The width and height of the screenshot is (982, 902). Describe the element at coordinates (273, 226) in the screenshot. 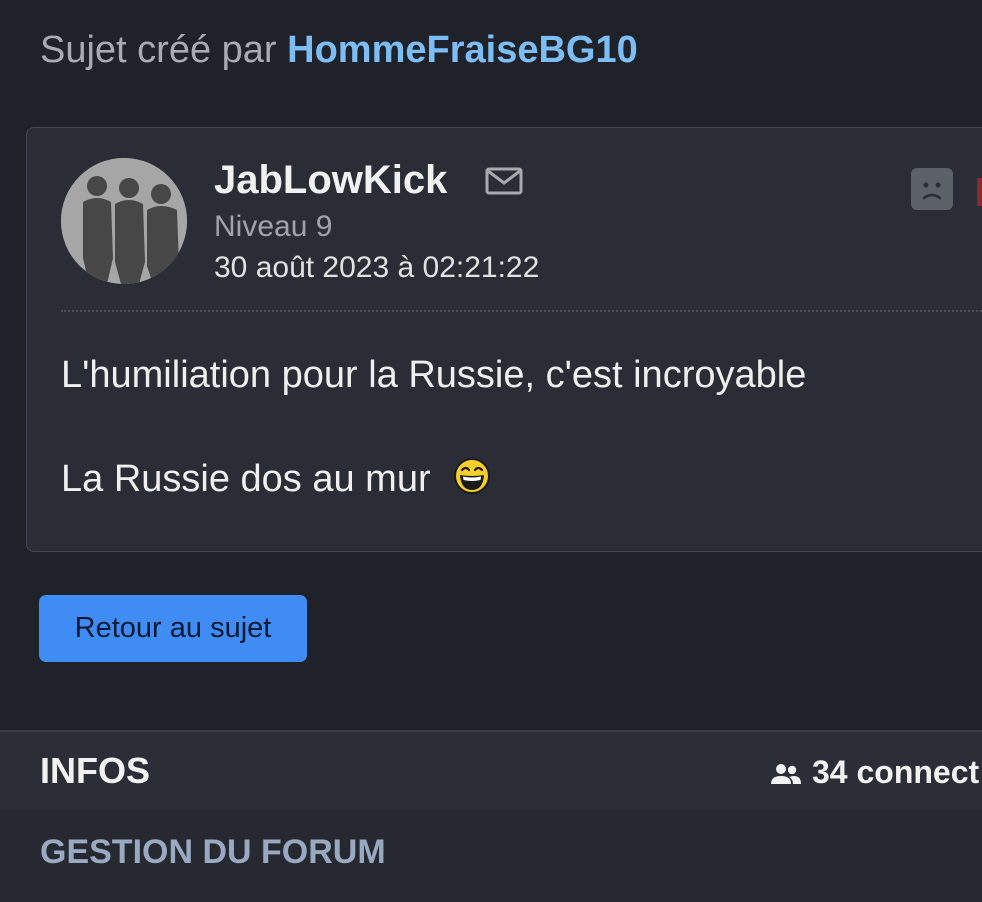

I see `post-level: Niveau 9` at that location.